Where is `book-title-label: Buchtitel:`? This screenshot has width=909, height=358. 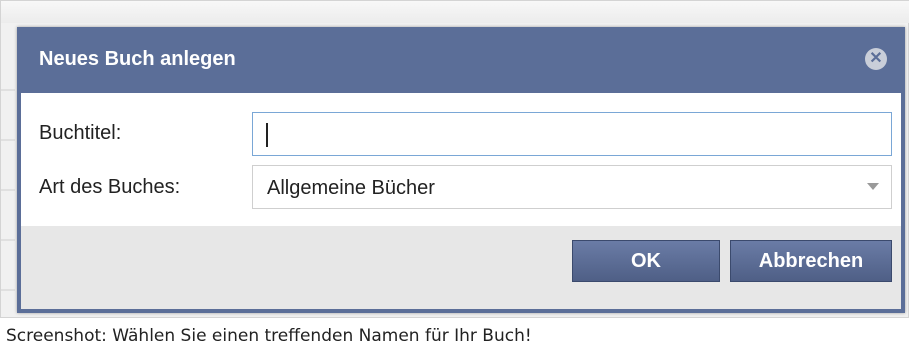
book-title-label: Buchtitel: is located at coordinates (80, 133).